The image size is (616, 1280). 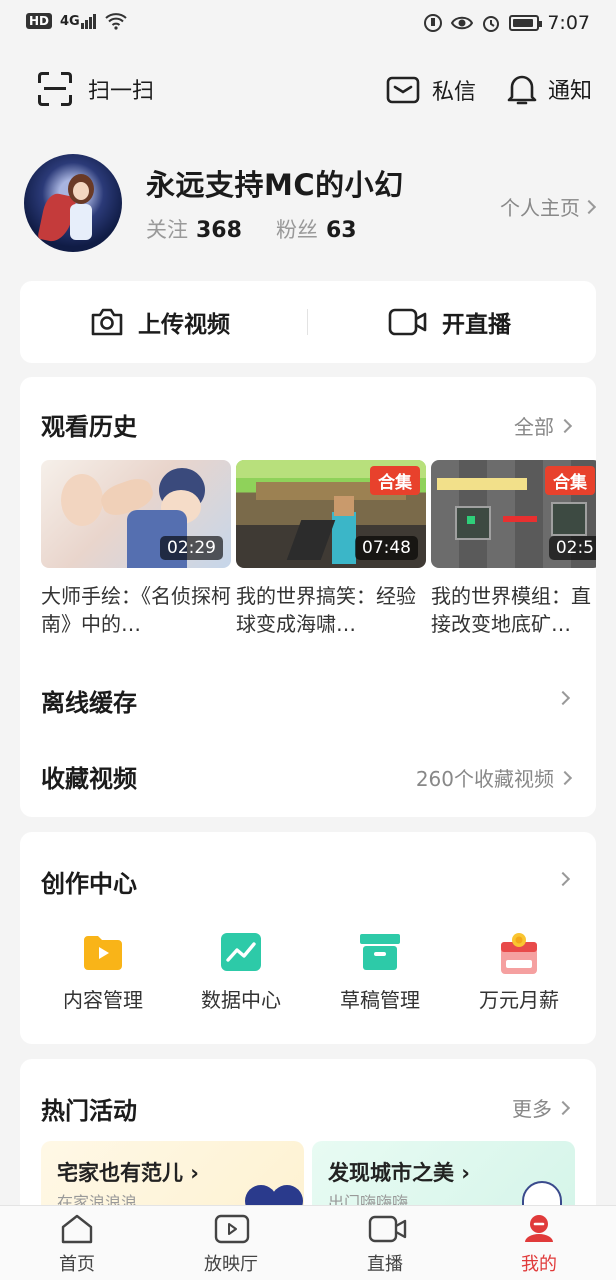 What do you see at coordinates (391, 1173) in the screenshot?
I see `banner-title: 发现城市之美` at bounding box center [391, 1173].